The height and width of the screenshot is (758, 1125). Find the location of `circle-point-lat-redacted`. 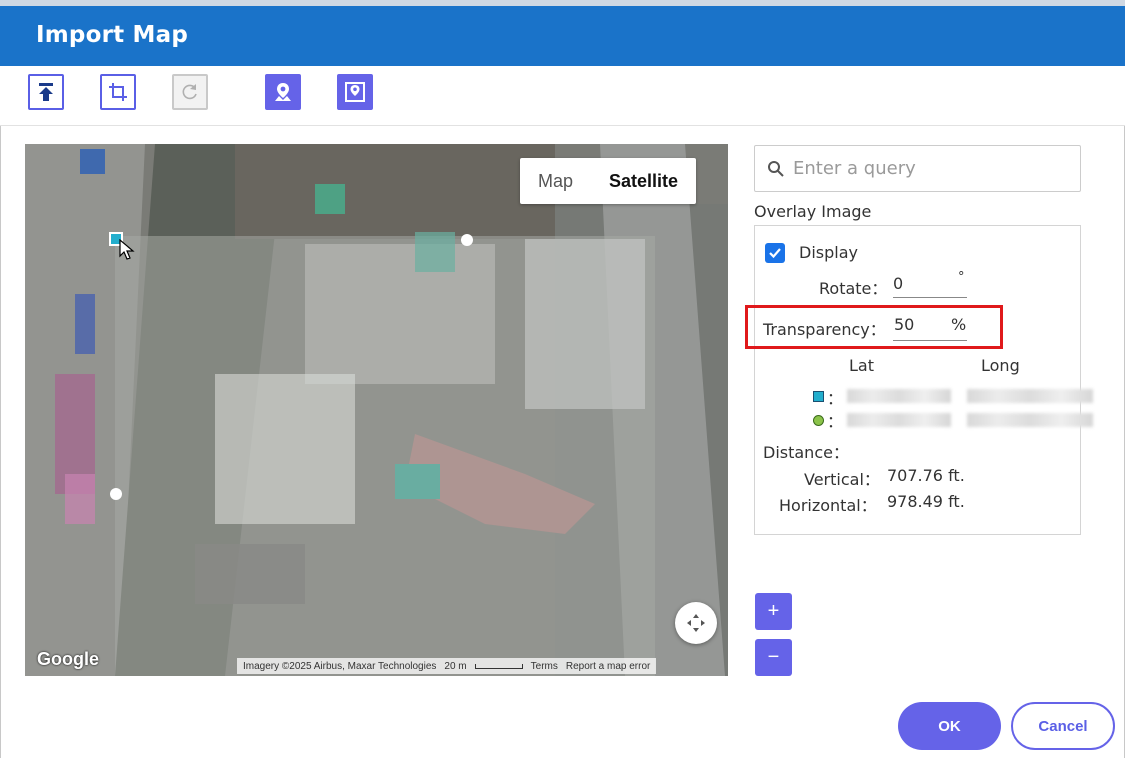

circle-point-lat-redacted is located at coordinates (899, 420).